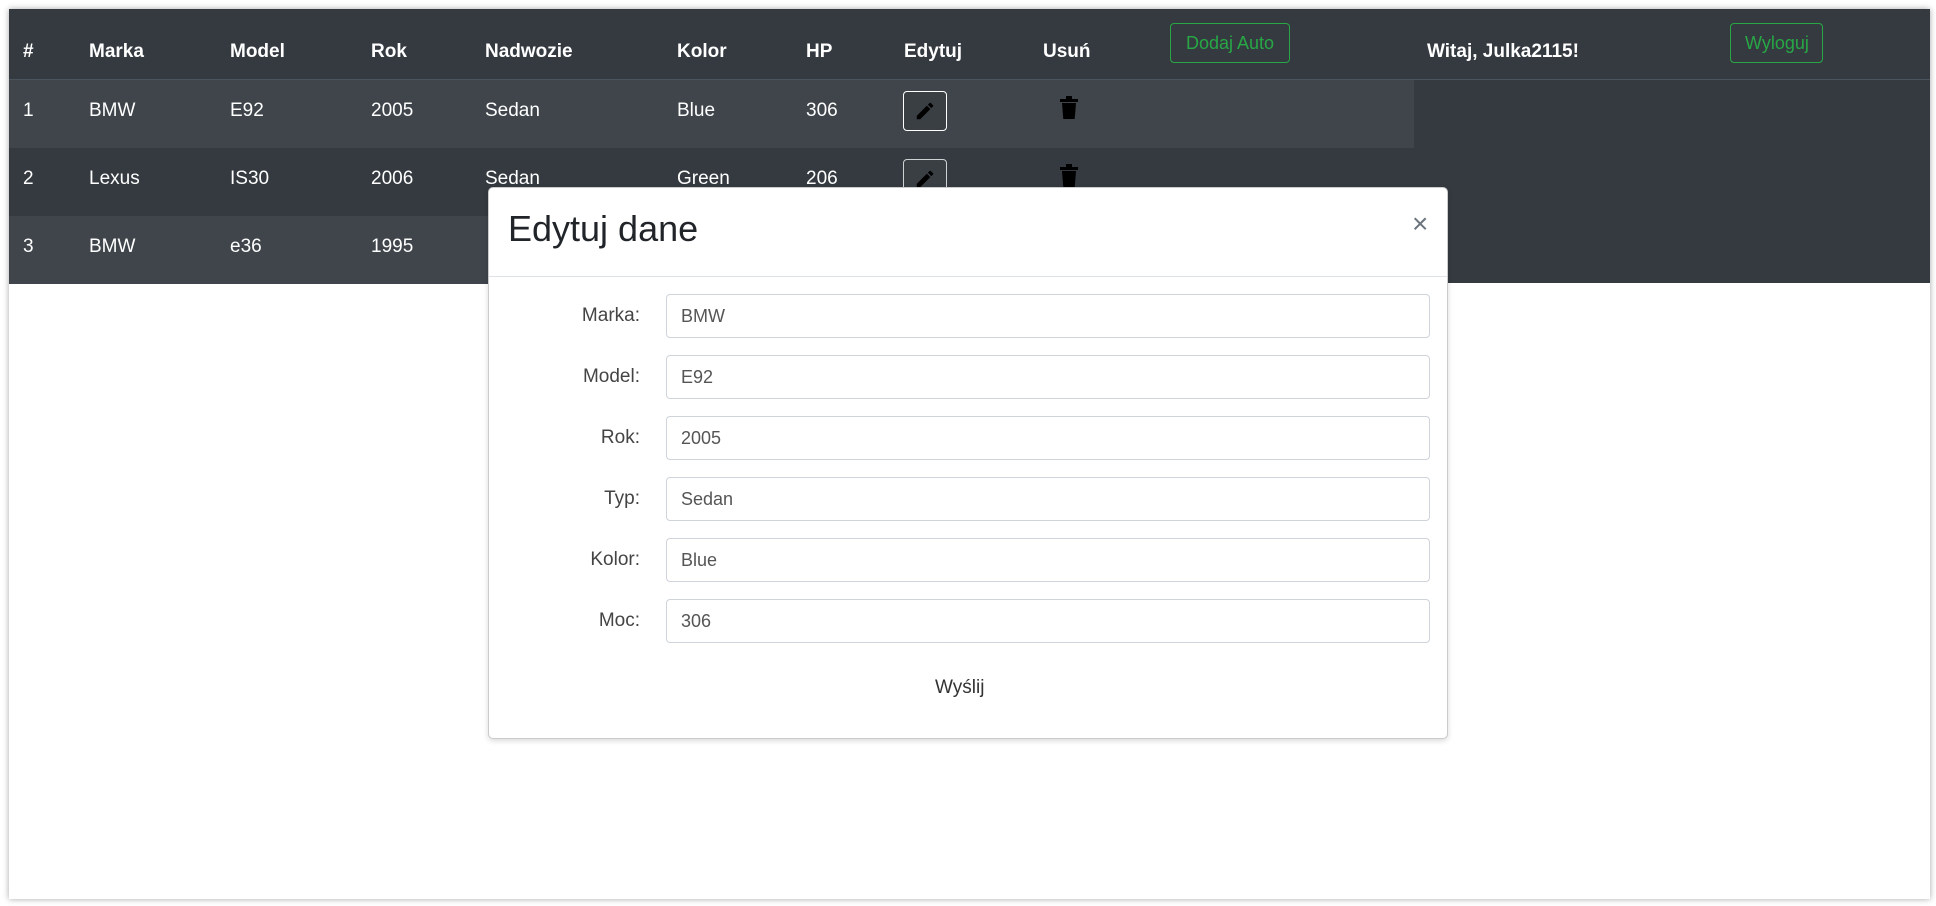 This screenshot has width=1936, height=906. What do you see at coordinates (247, 110) in the screenshot?
I see `cell-model: E92` at bounding box center [247, 110].